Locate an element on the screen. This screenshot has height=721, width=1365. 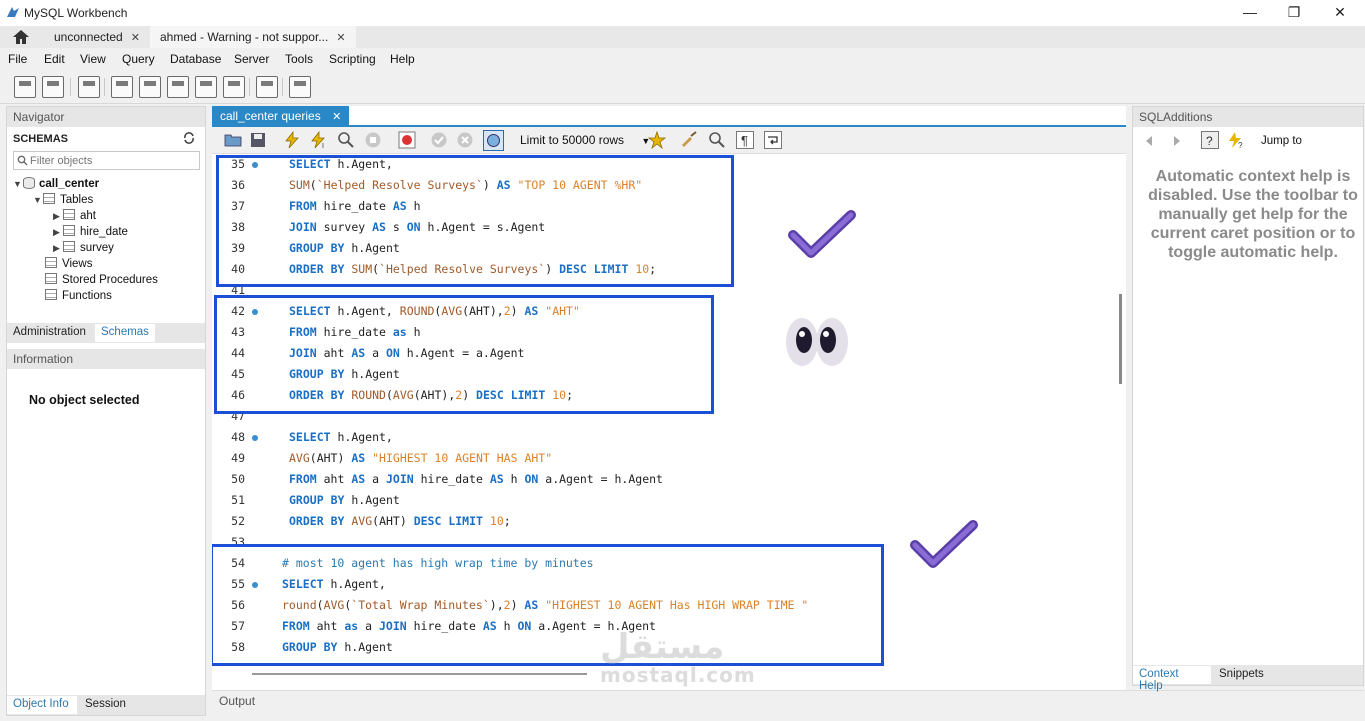
execute-statement-icon: I is located at coordinates (319, 140).